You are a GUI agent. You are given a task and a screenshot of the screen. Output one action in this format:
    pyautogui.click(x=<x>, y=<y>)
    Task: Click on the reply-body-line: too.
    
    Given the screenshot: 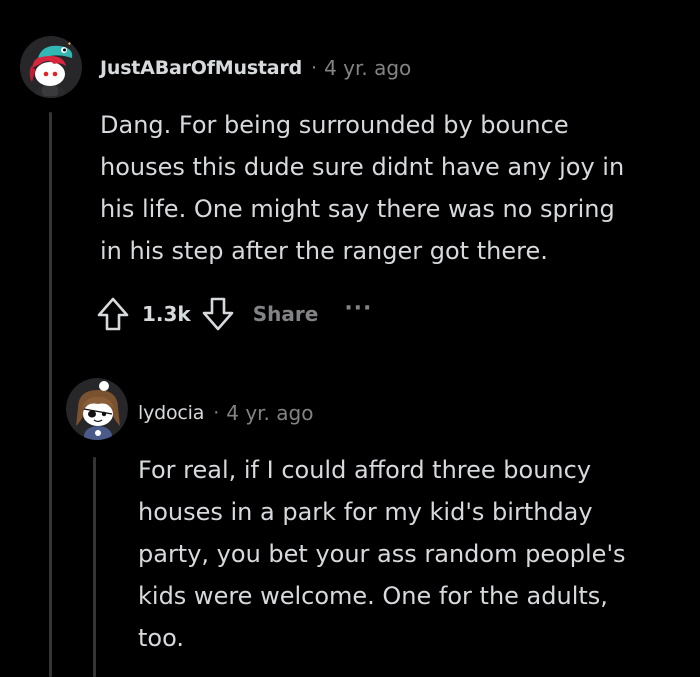 What is the action you would take?
    pyautogui.click(x=161, y=638)
    